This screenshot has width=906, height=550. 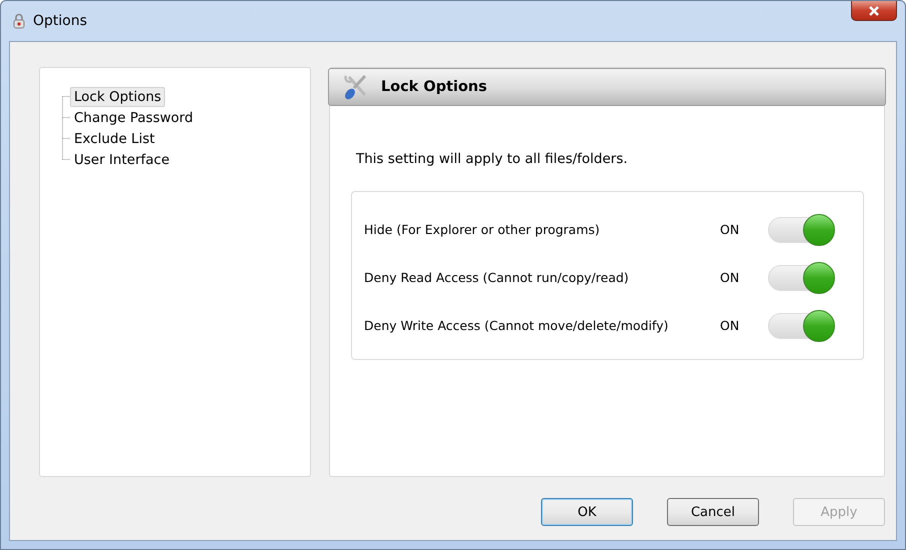 What do you see at coordinates (122, 160) in the screenshot?
I see `tree-item: User Interface` at bounding box center [122, 160].